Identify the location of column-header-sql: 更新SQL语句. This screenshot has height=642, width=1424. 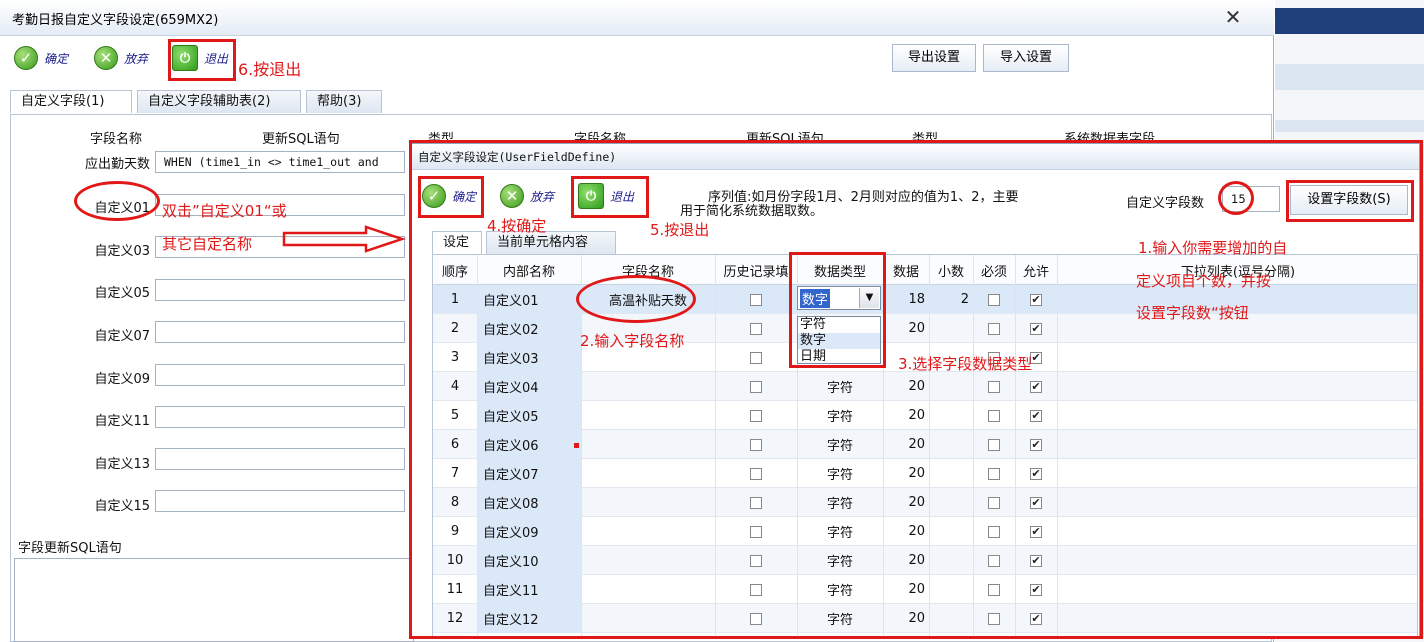
(301, 139).